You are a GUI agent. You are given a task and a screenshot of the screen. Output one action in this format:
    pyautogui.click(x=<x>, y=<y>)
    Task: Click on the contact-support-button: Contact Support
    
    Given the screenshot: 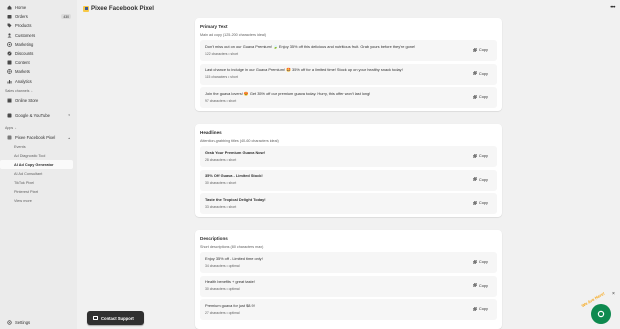 What is the action you would take?
    pyautogui.click(x=115, y=318)
    